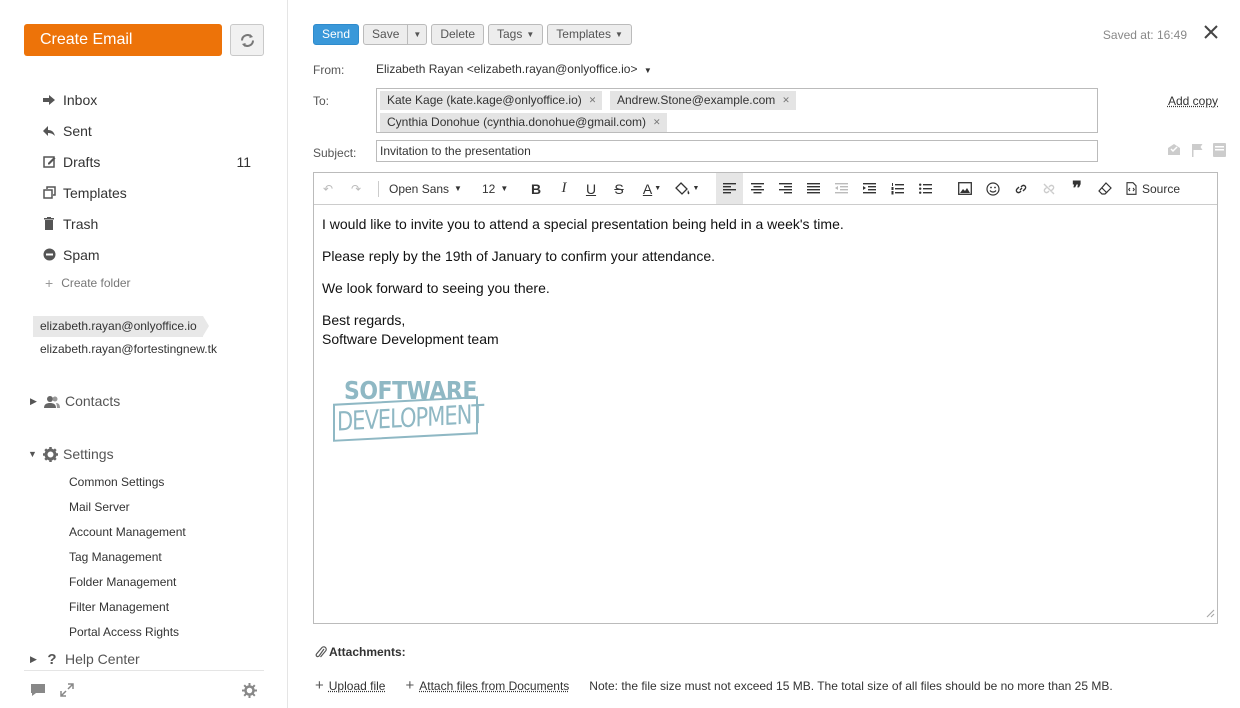 This screenshot has height=708, width=1240. I want to click on attach-from-documents-link: + Attach files from Documents, so click(487, 685).